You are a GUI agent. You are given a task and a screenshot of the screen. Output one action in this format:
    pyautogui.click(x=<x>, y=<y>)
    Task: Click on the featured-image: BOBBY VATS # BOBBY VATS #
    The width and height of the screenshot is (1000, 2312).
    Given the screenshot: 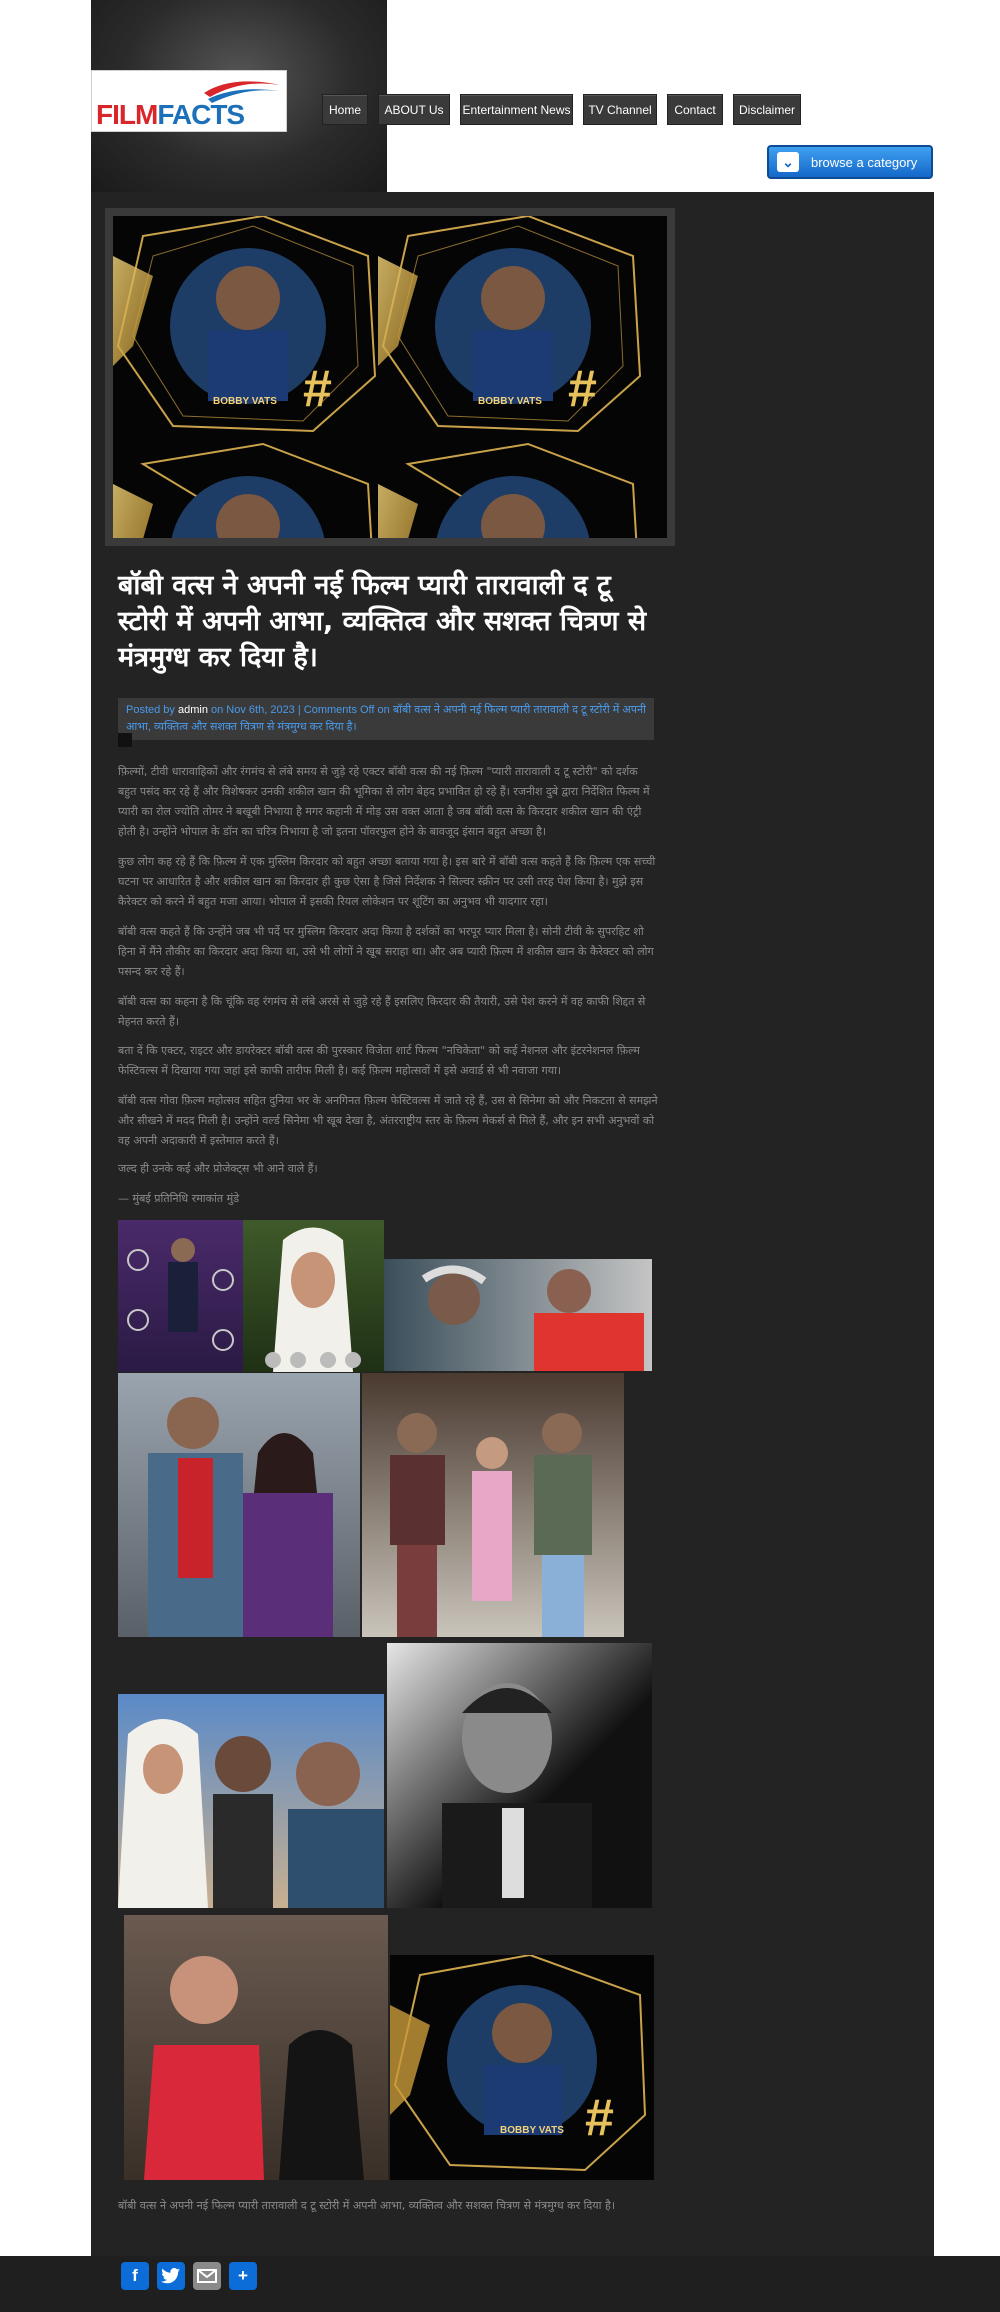 What is the action you would take?
    pyautogui.click(x=390, y=377)
    